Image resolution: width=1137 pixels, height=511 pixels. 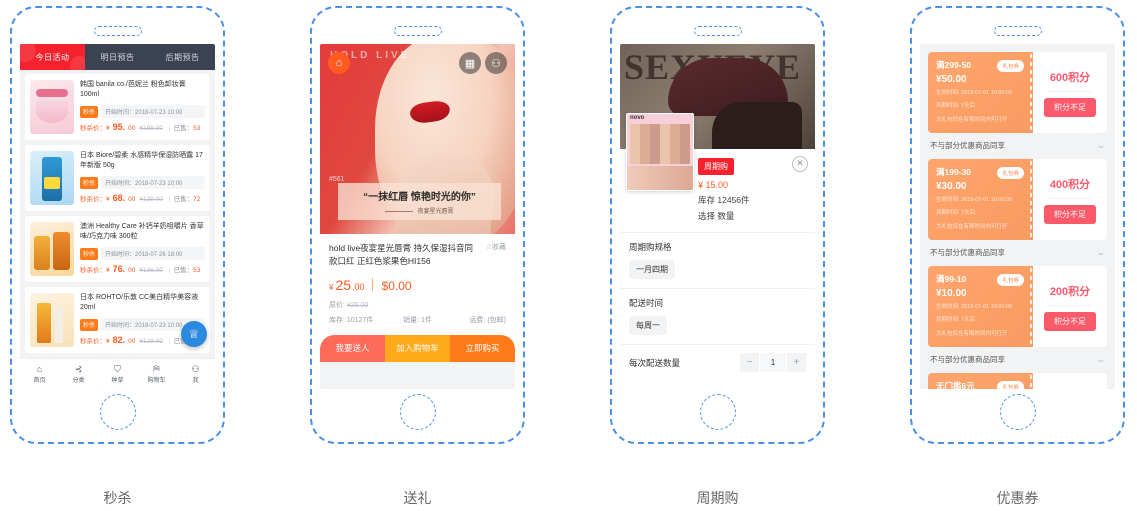 What do you see at coordinates (1070, 381) in the screenshot?
I see `coupon-exchange: 100积分 积分不足` at bounding box center [1070, 381].